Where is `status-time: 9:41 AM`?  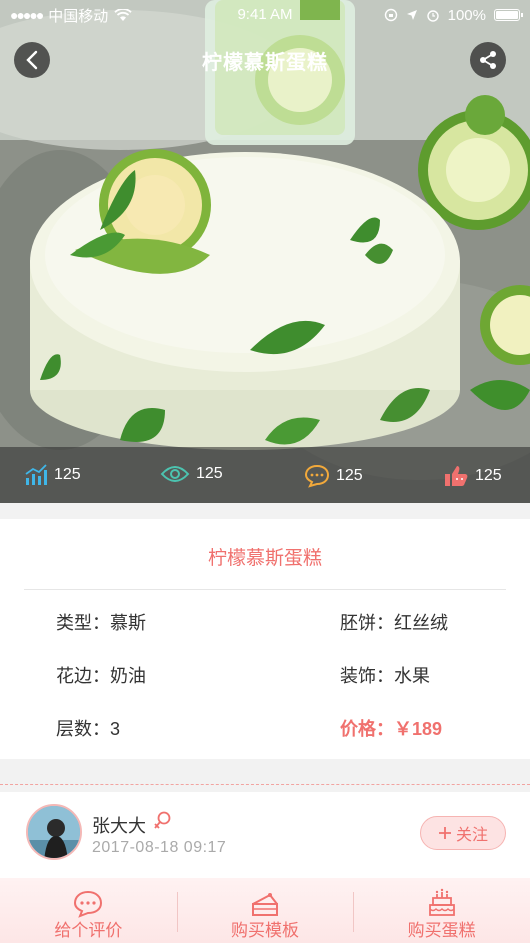
status-time: 9:41 AM is located at coordinates (265, 14).